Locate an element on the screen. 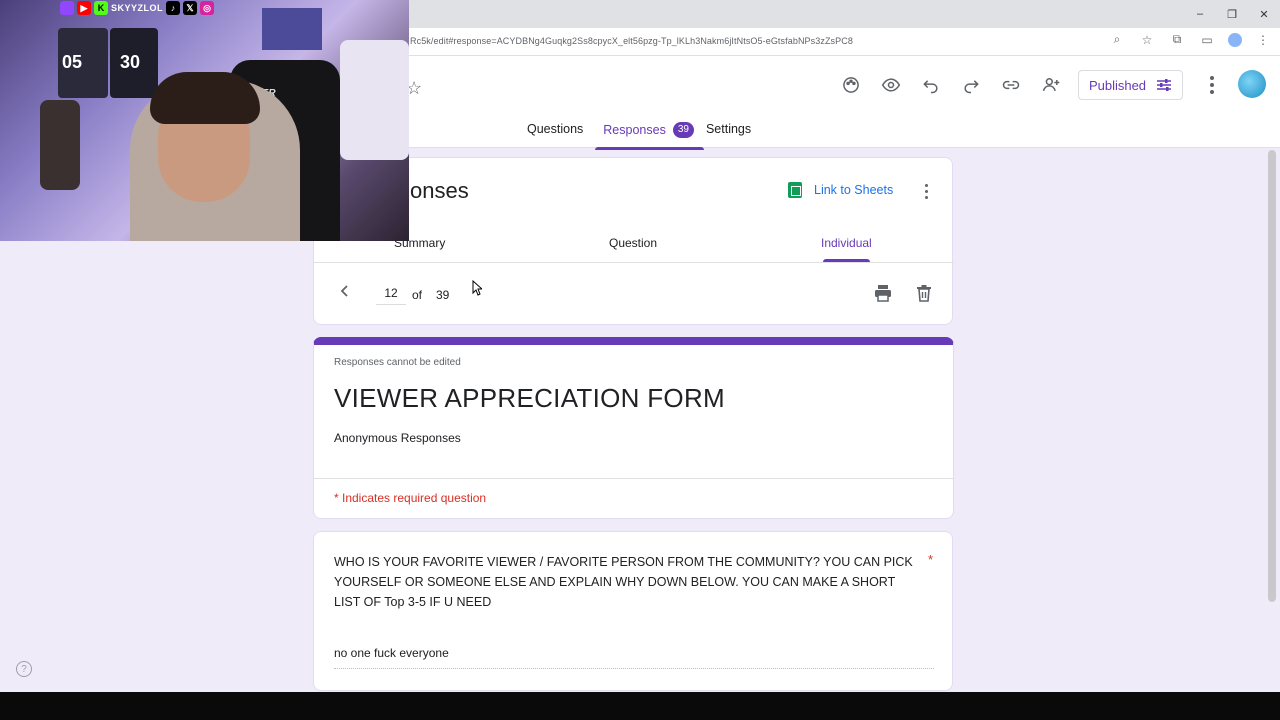 This screenshot has height=720, width=1280. webcam-microphone is located at coordinates (60, 145).